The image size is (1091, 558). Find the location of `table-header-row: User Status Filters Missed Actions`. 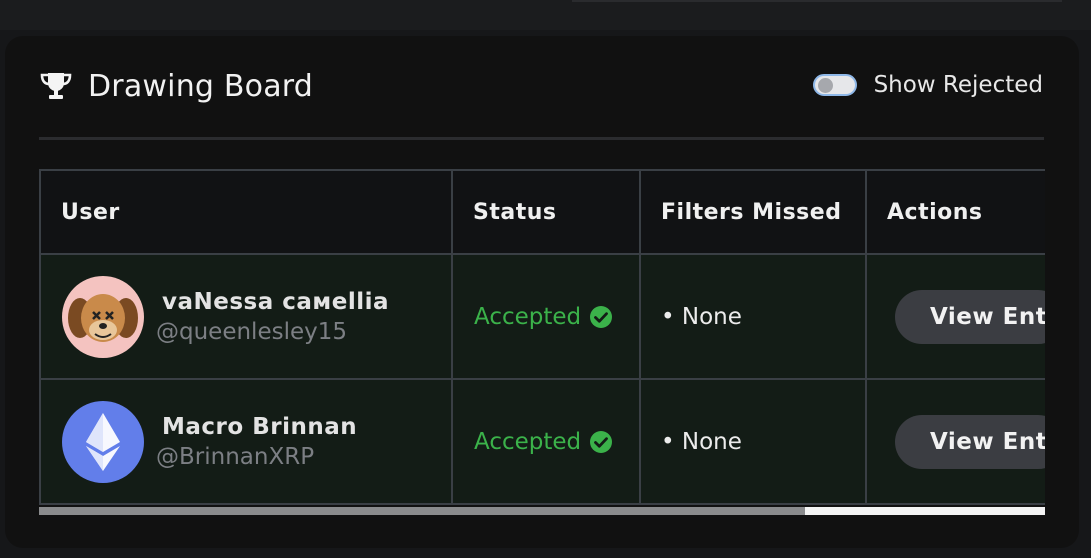

table-header-row: User Status Filters Missed Actions is located at coordinates (542, 212).